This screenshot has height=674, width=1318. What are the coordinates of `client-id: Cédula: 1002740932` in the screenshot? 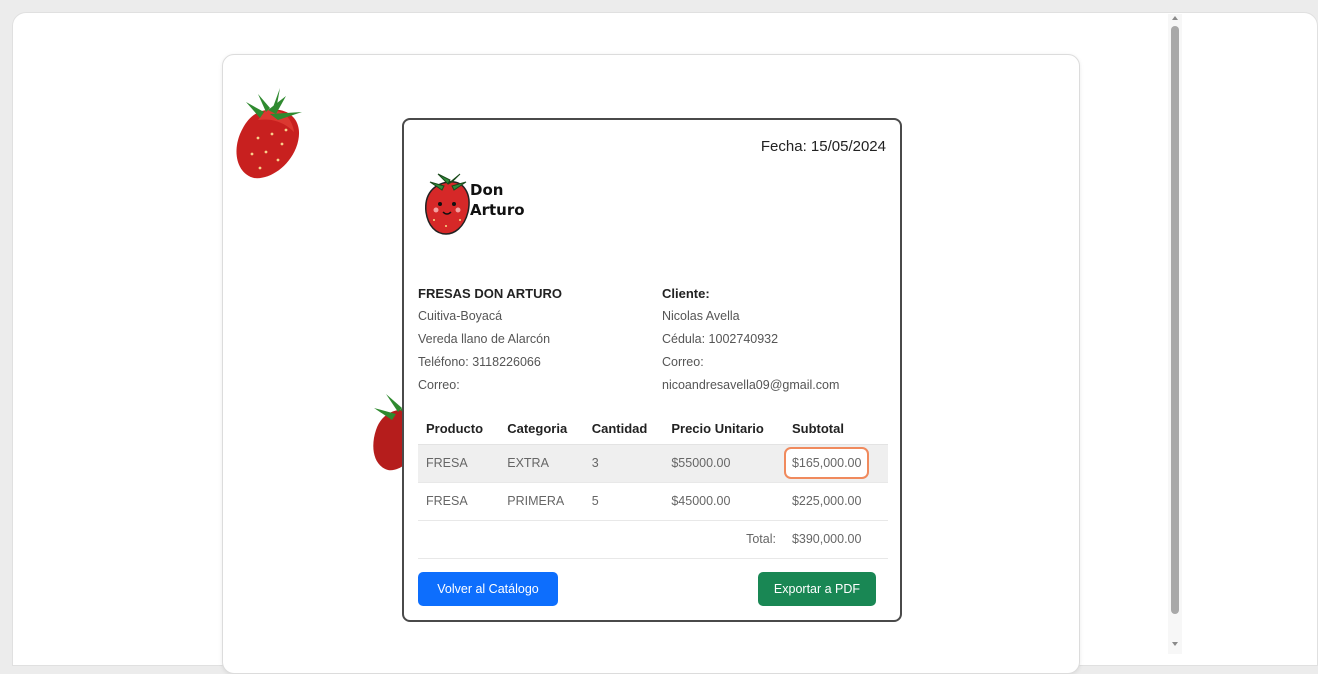 It's located at (720, 339).